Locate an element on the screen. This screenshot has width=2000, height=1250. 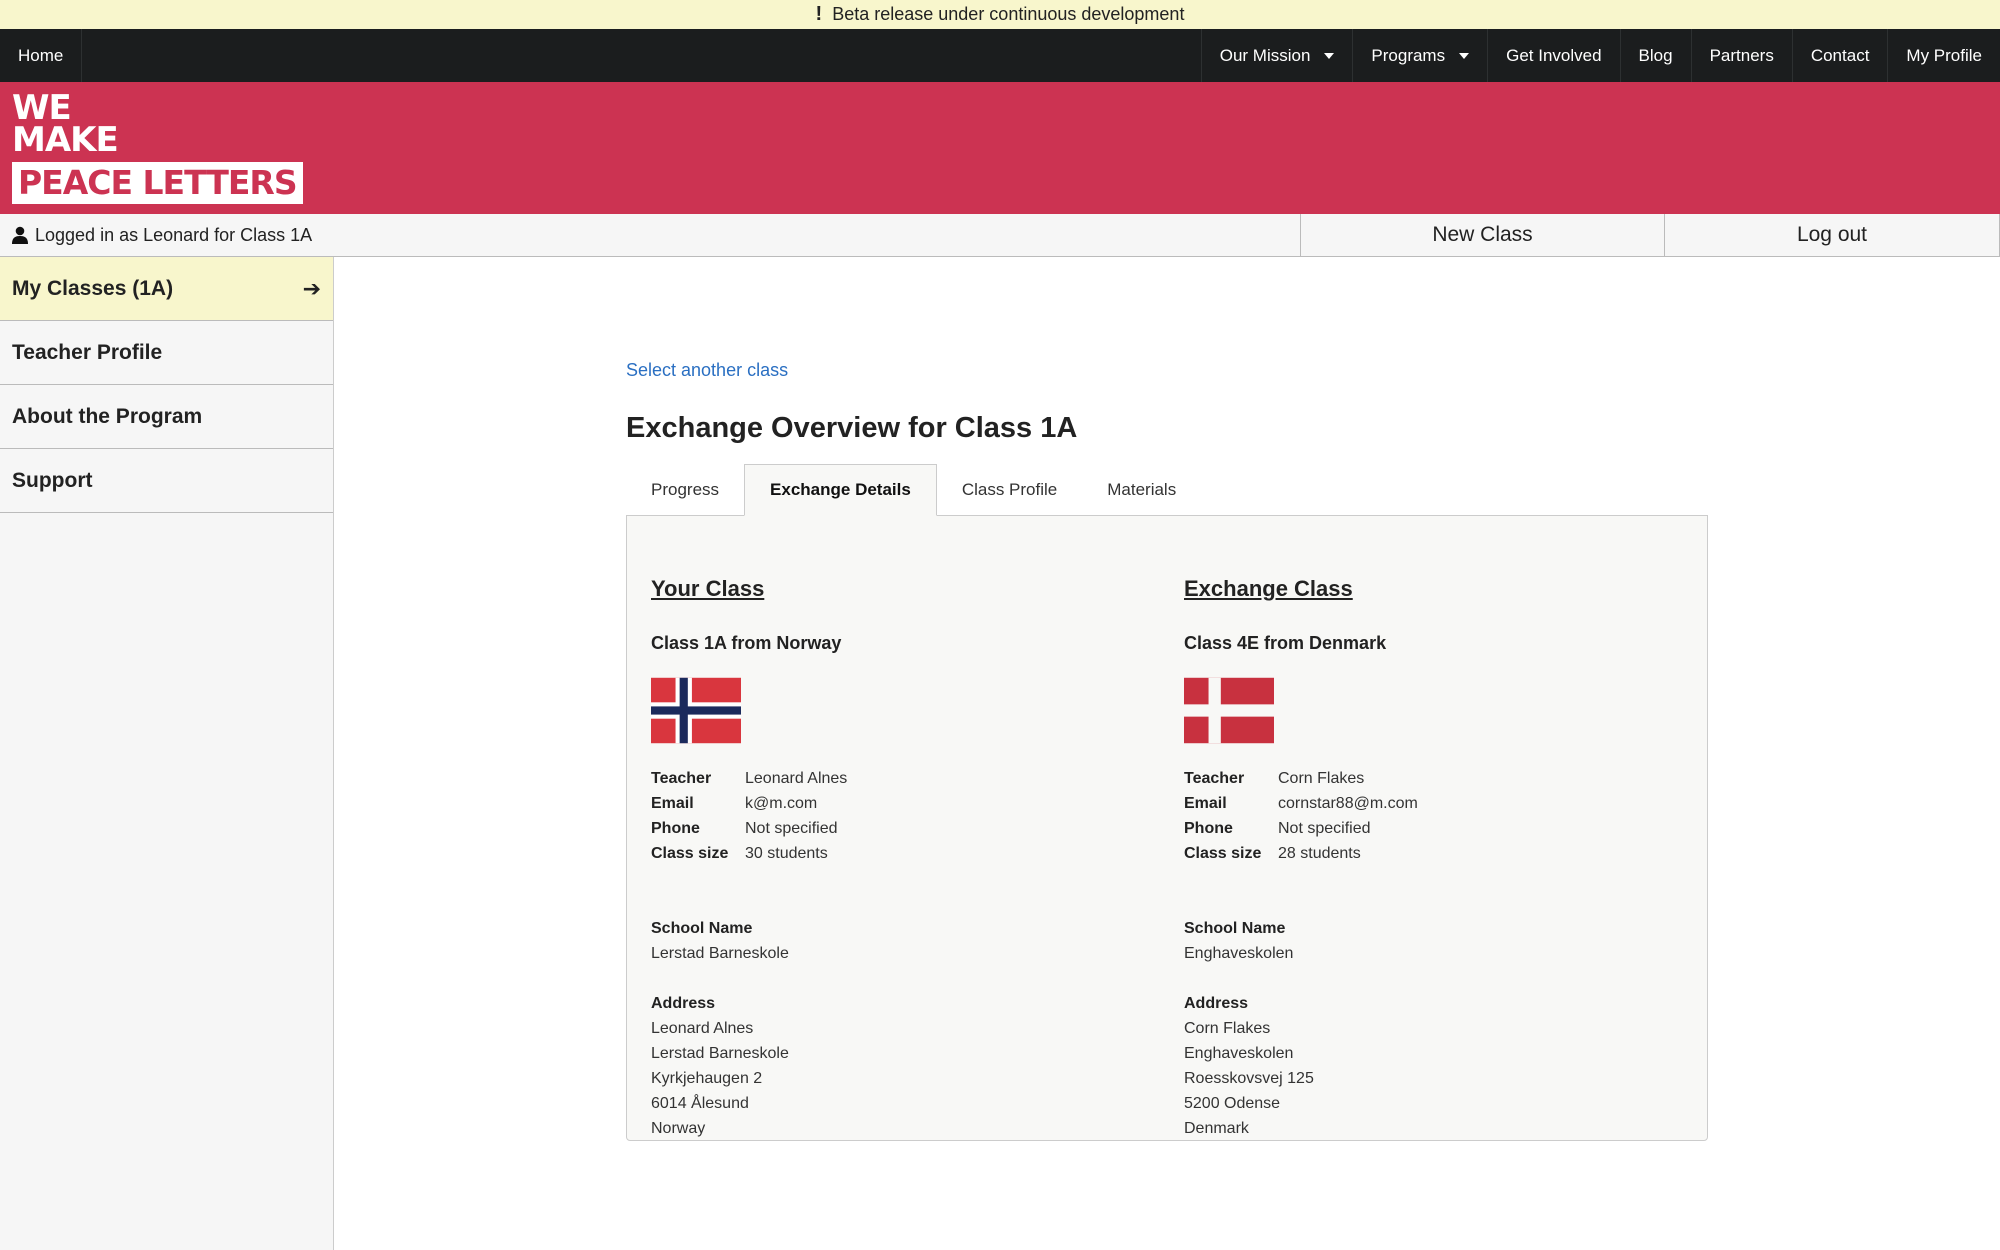
address-line: Leonard Alnes is located at coordinates (702, 1028).